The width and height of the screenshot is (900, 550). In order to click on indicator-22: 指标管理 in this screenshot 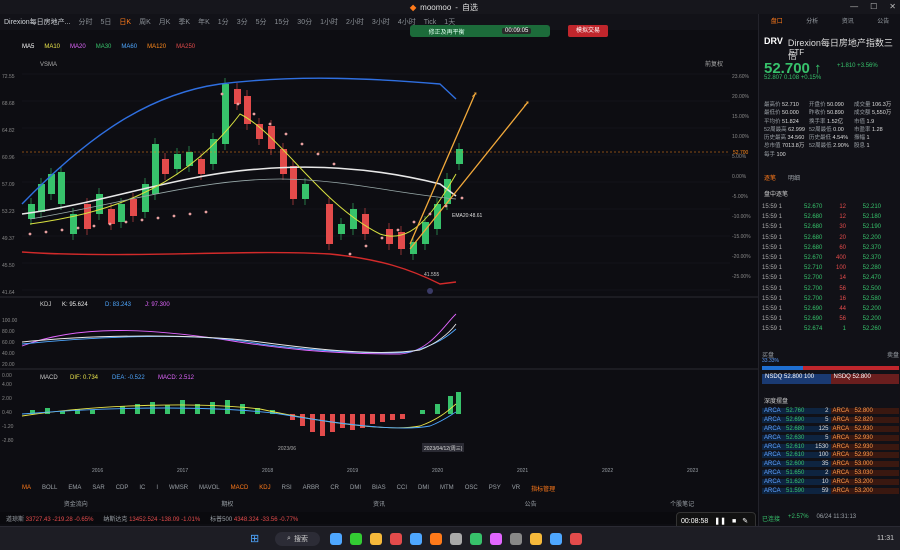, I will do `click(543, 488)`.